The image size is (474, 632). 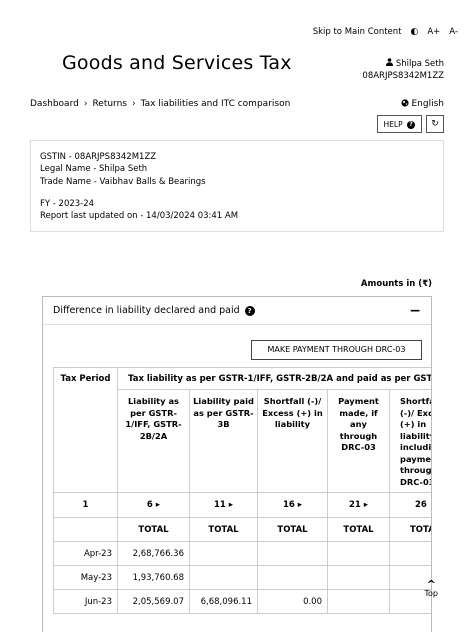 What do you see at coordinates (153, 553) in the screenshot?
I see `value-cell: 2,68,766.36` at bounding box center [153, 553].